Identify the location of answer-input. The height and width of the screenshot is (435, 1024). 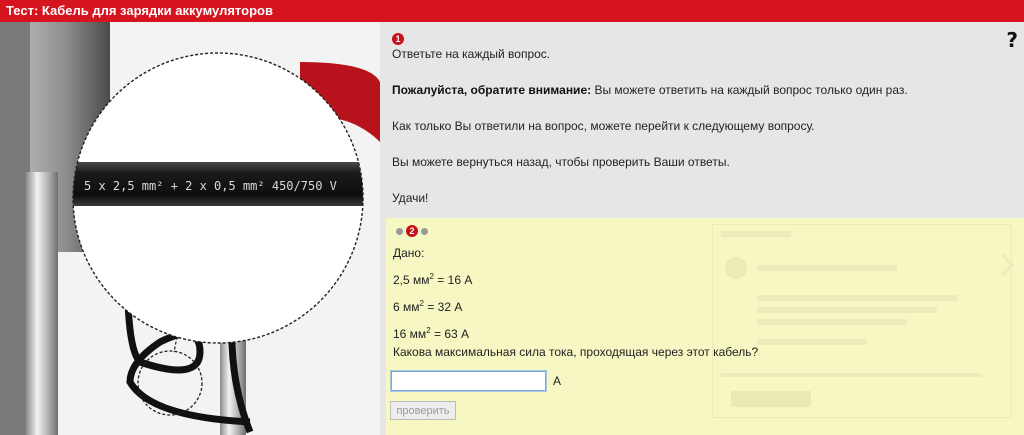
(468, 381).